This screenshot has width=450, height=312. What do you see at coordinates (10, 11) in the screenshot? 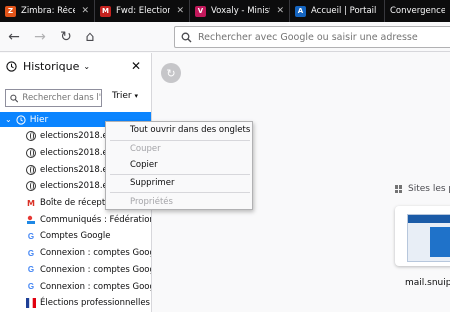
I see `zimbra-icon: Z` at bounding box center [10, 11].